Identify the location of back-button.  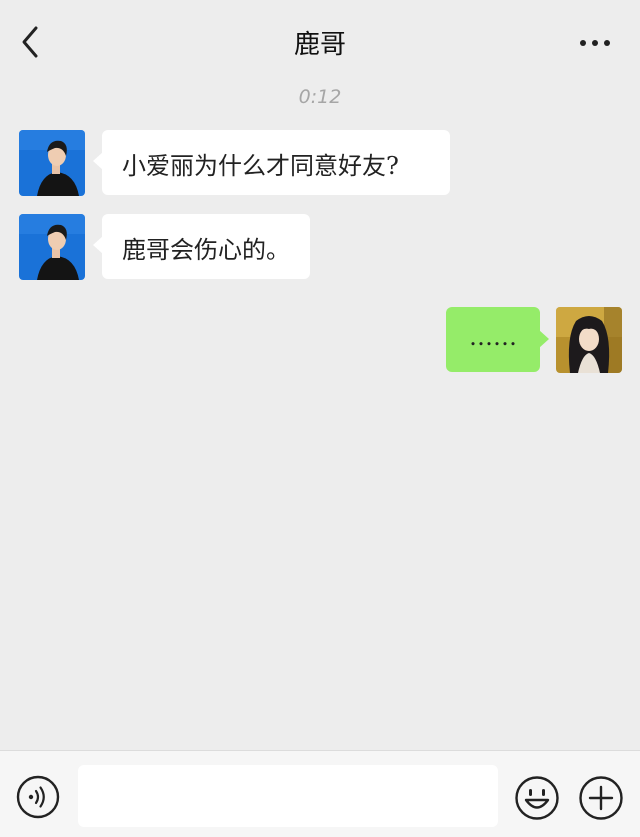
(32, 42).